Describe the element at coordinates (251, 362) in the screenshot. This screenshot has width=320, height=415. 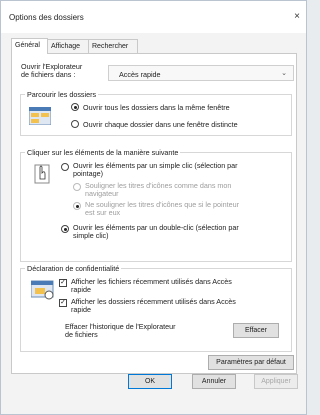
I see `restore-defaults-button: Paramètres par défaut` at that location.